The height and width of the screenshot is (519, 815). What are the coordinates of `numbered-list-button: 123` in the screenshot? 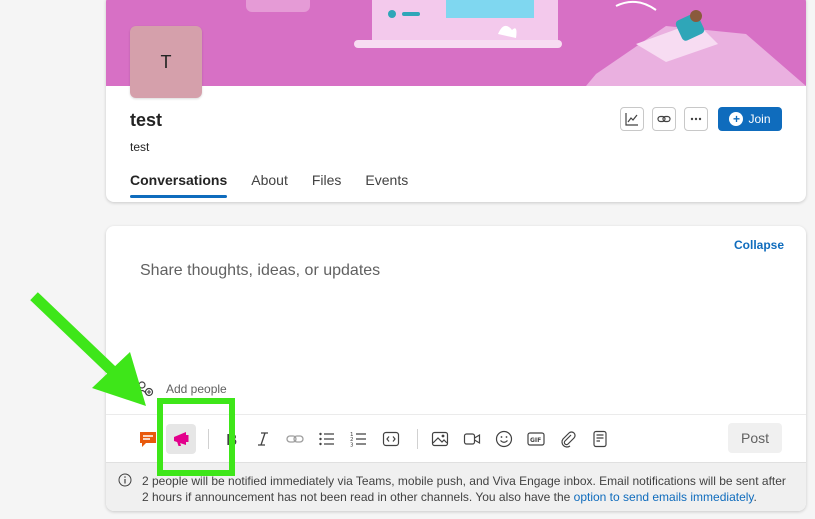 It's located at (359, 439).